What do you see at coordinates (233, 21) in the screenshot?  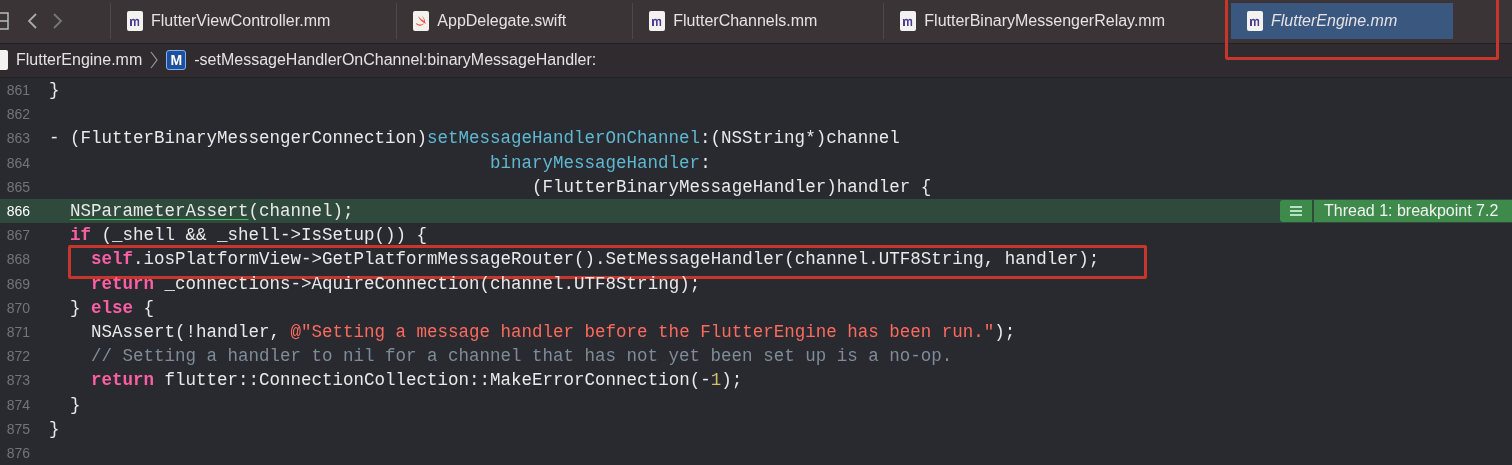 I see `file-tab: FlutterViewController.mm` at bounding box center [233, 21].